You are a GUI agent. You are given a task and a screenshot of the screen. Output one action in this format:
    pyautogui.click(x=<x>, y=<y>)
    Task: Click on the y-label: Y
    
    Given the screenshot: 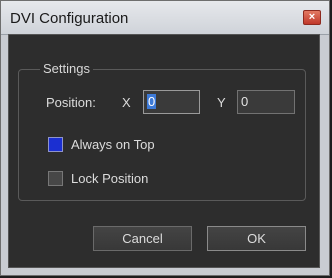 What is the action you would take?
    pyautogui.click(x=221, y=102)
    